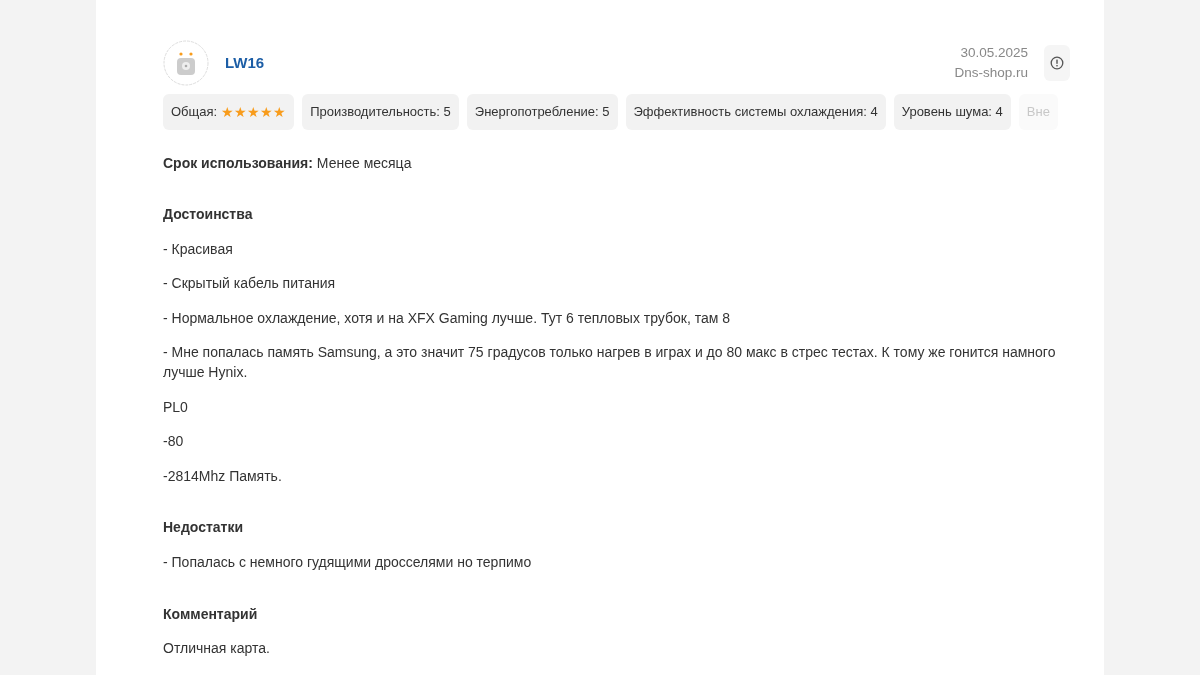 The height and width of the screenshot is (675, 1200). I want to click on section-heading: Недостатки, so click(204, 528).